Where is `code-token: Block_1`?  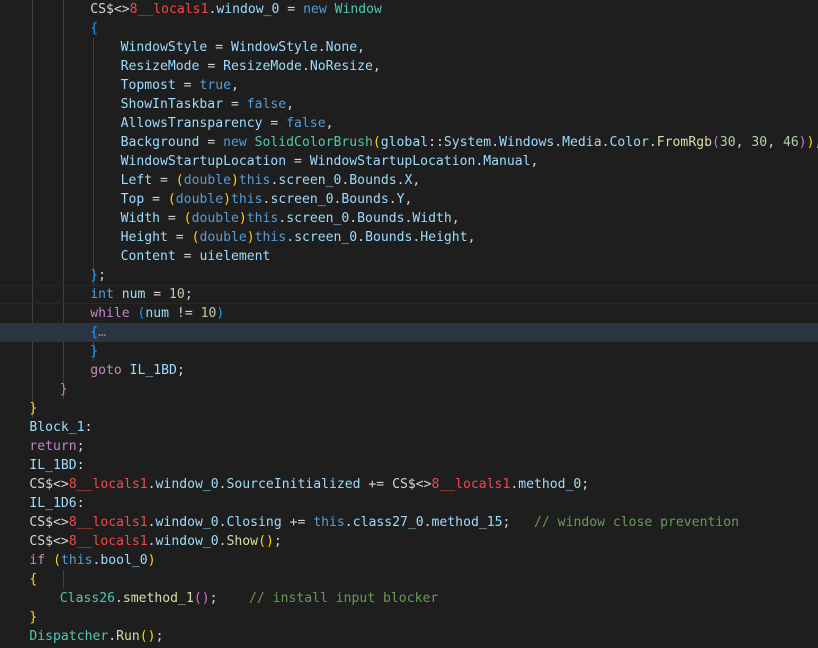 code-token: Block_1 is located at coordinates (57, 427).